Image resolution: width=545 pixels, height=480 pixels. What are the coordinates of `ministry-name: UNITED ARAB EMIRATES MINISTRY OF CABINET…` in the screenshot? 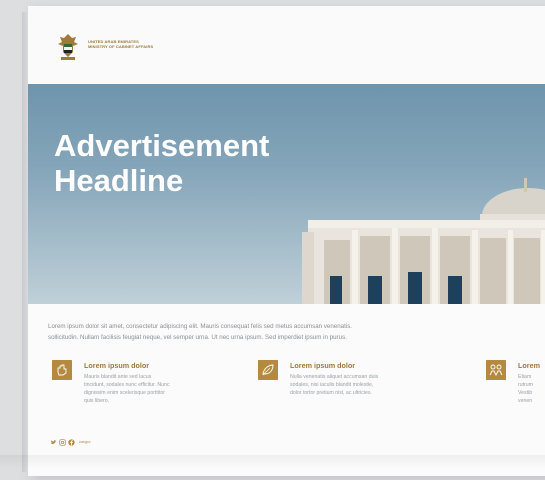 It's located at (120, 44).